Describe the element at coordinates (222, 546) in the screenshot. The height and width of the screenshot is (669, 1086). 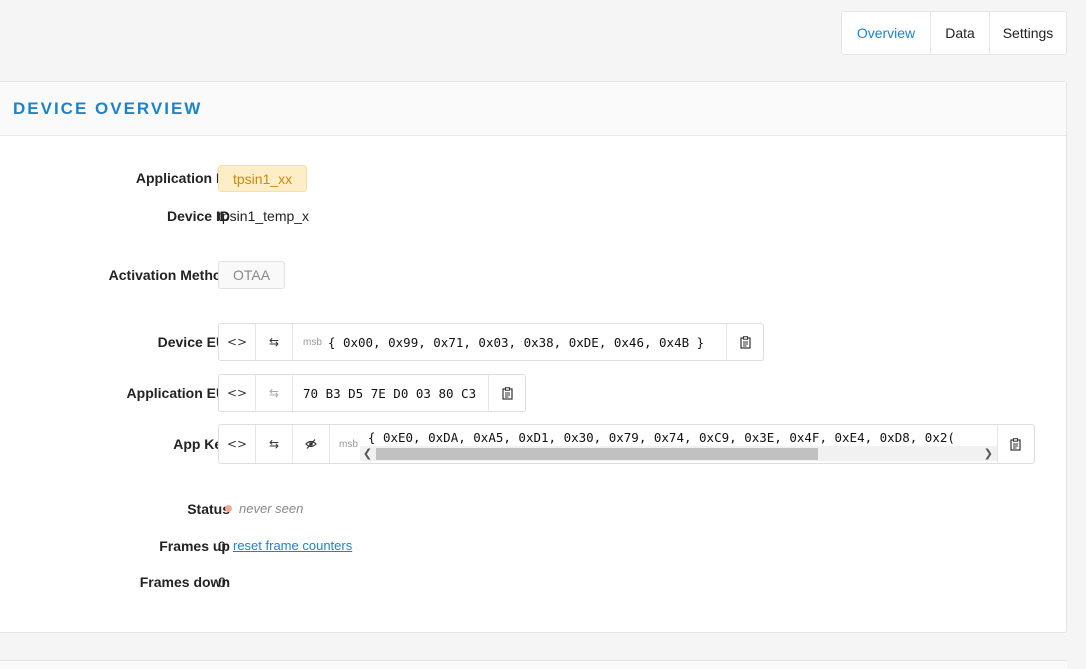
I see `frames-up-value: 0` at that location.